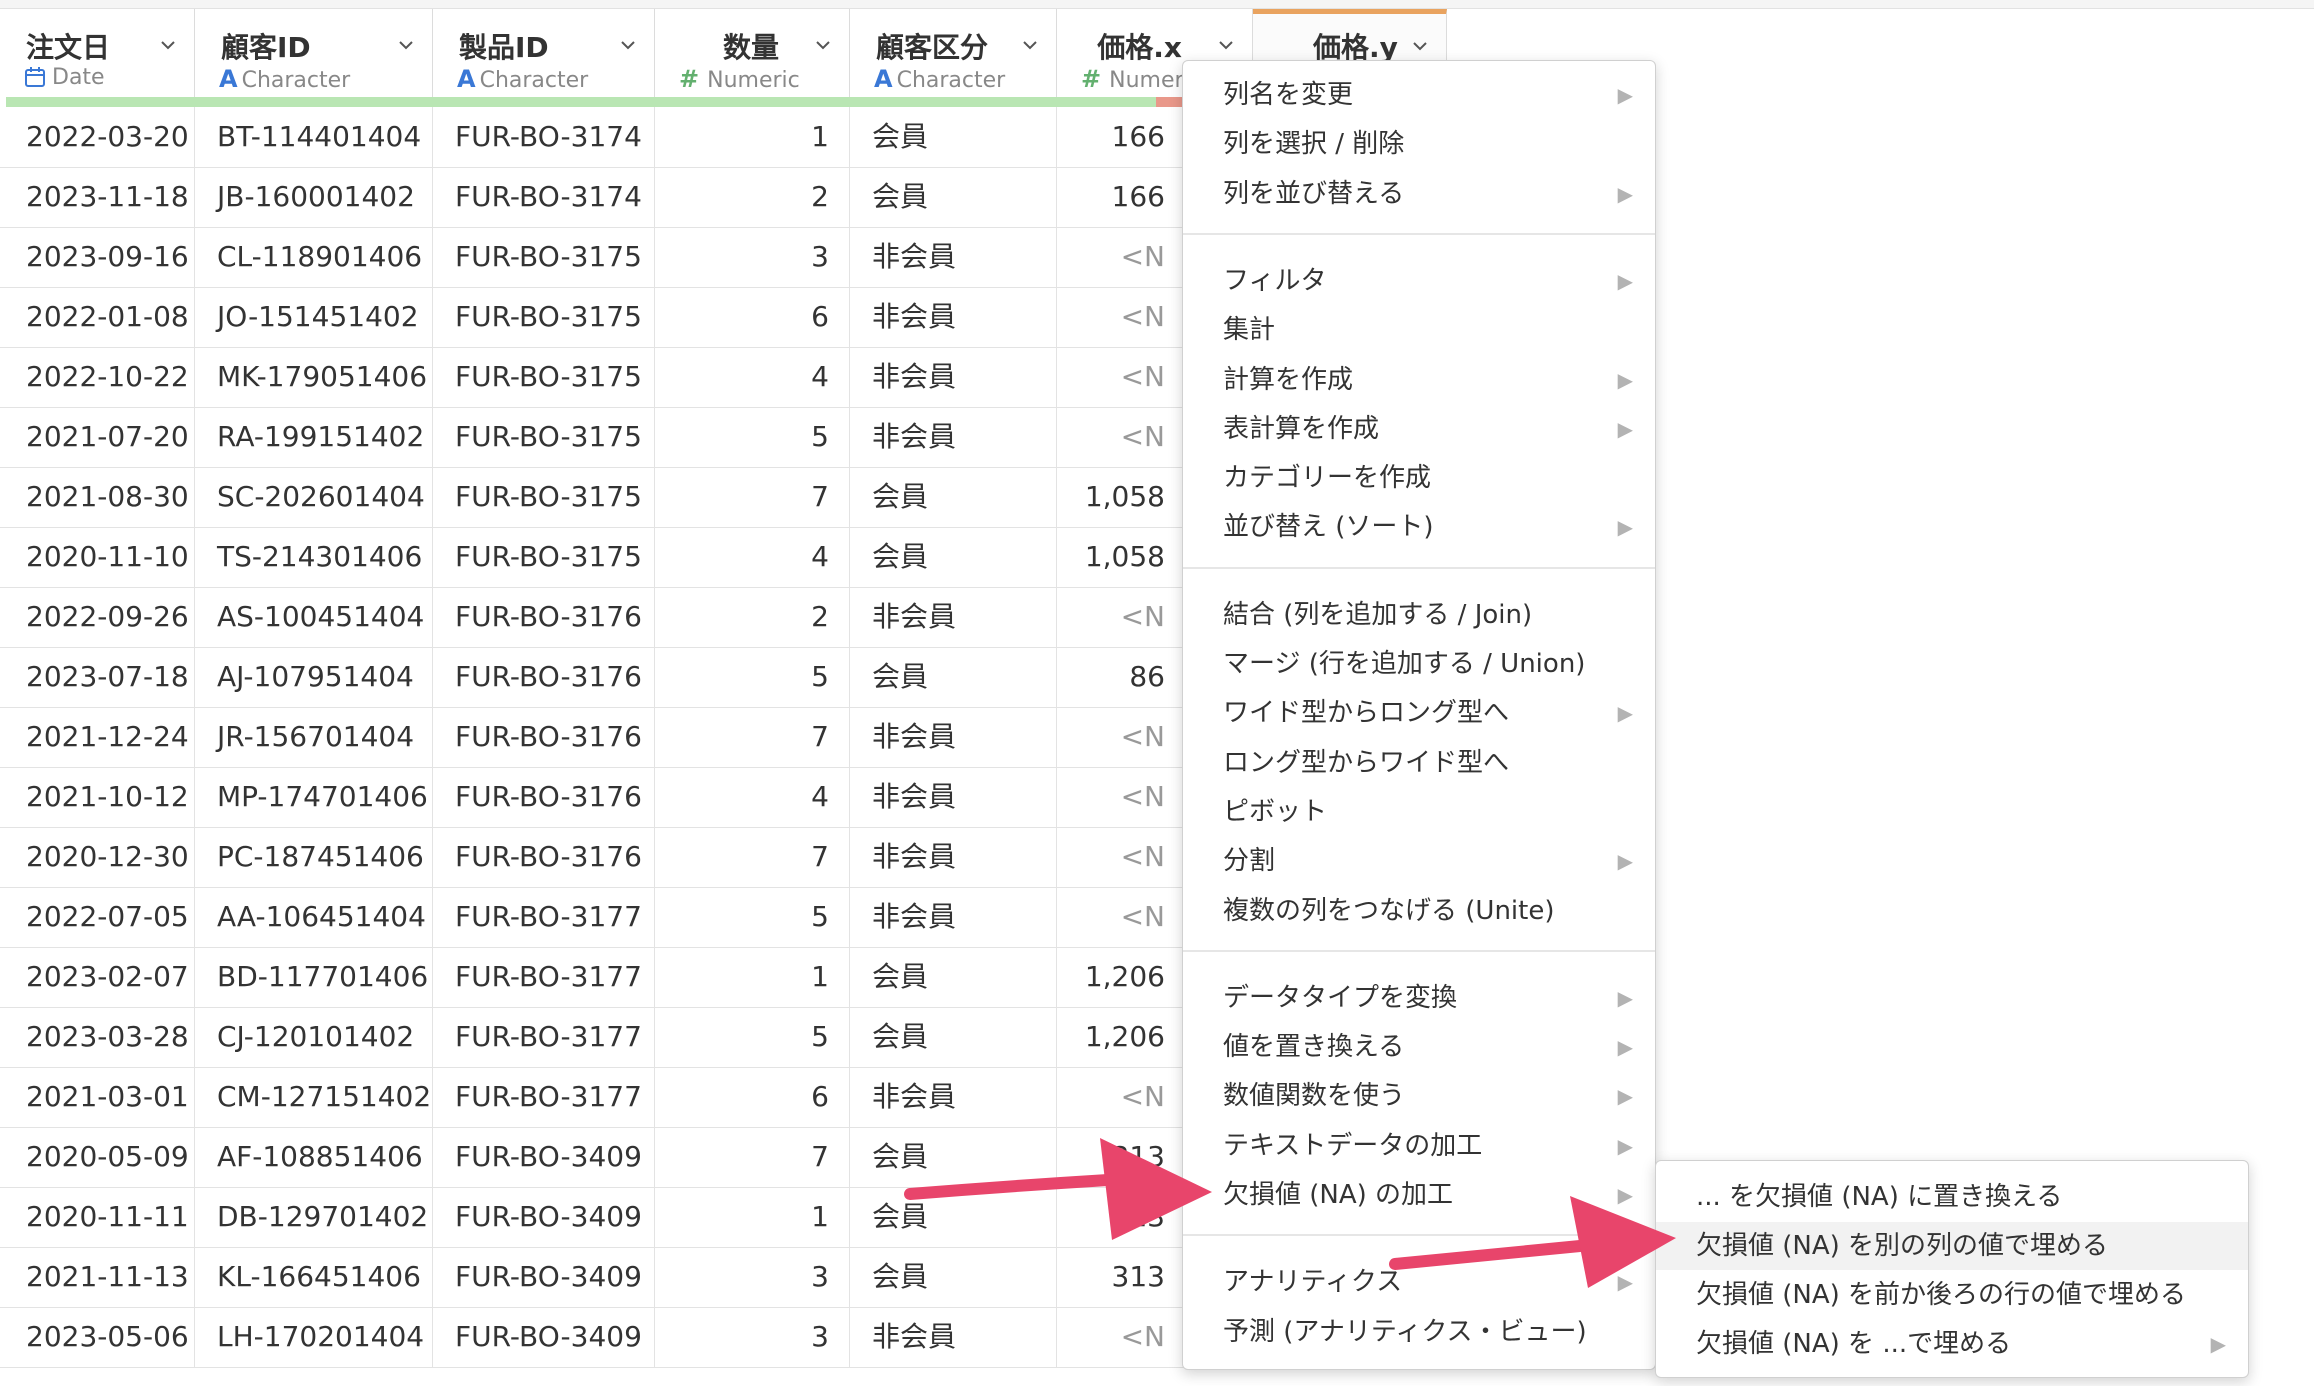 The image size is (2314, 1386). Describe the element at coordinates (1419, 1282) in the screenshot. I see `menu-item: アナリティクス ▶` at that location.